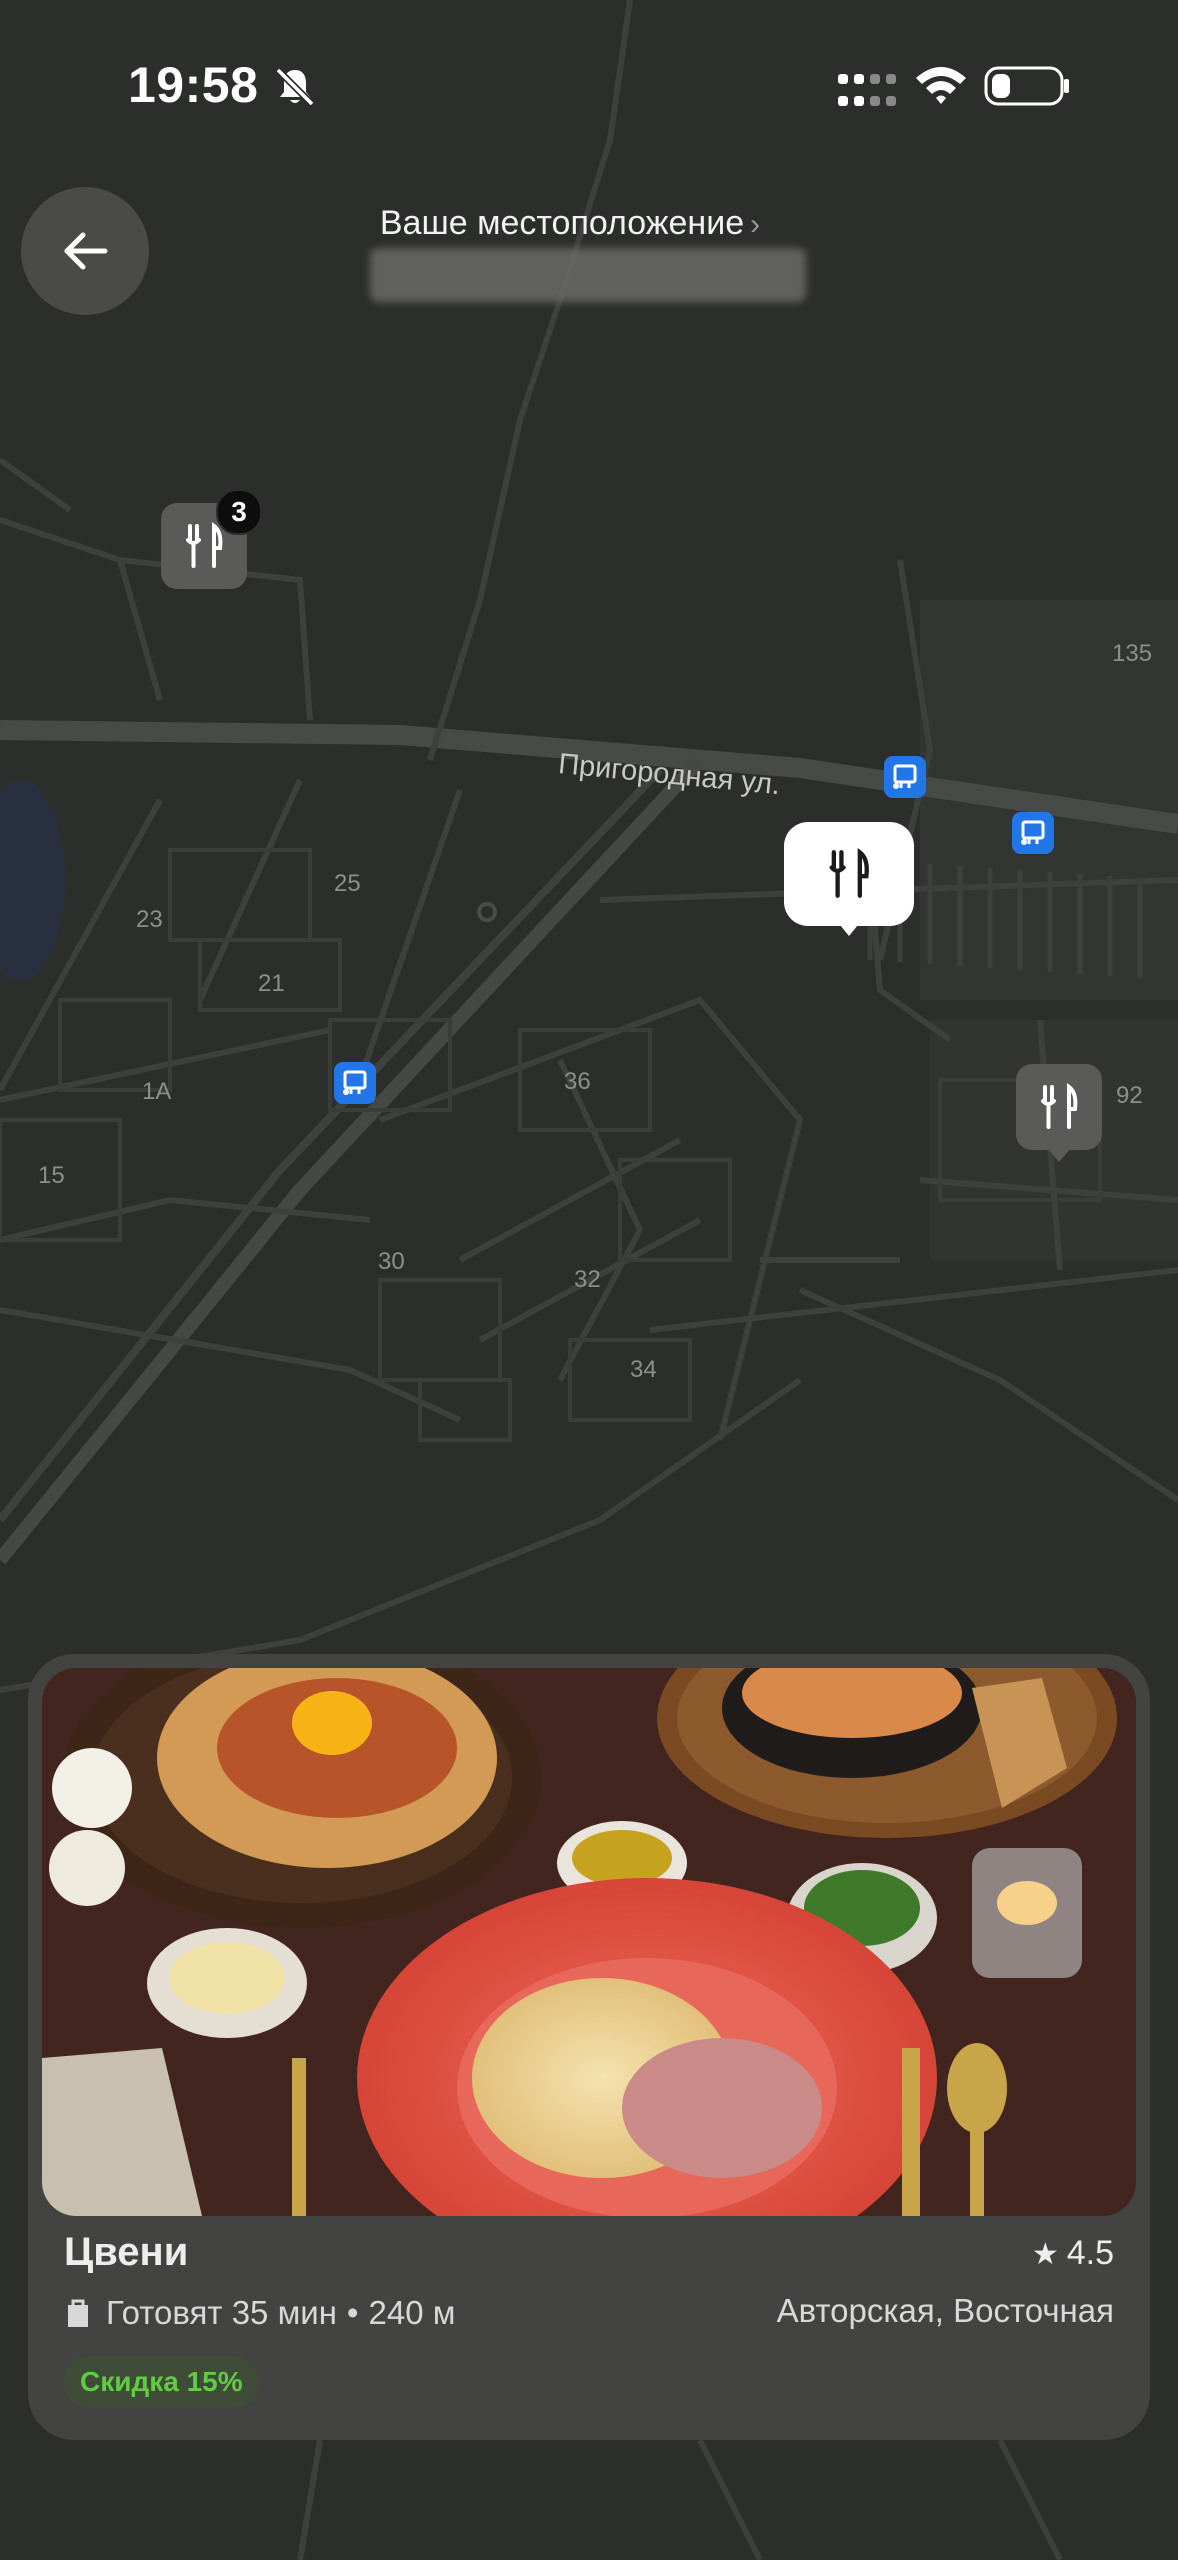 The width and height of the screenshot is (1178, 2560). Describe the element at coordinates (755, 224) in the screenshot. I see `chevron-right-icon: ›` at that location.